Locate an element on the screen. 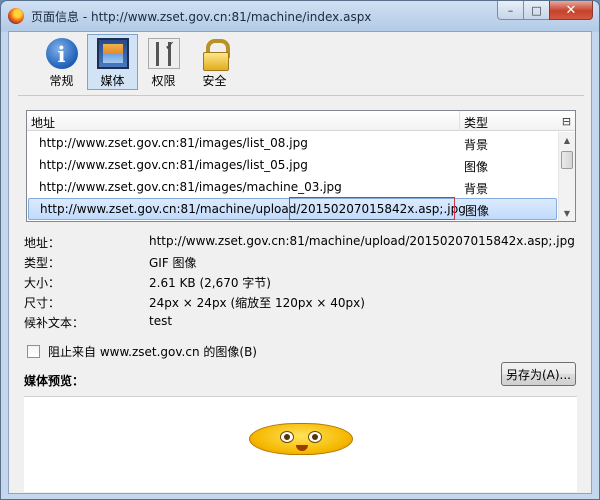 The width and height of the screenshot is (600, 500). scroll-up-icon: ▲ is located at coordinates (567, 140).